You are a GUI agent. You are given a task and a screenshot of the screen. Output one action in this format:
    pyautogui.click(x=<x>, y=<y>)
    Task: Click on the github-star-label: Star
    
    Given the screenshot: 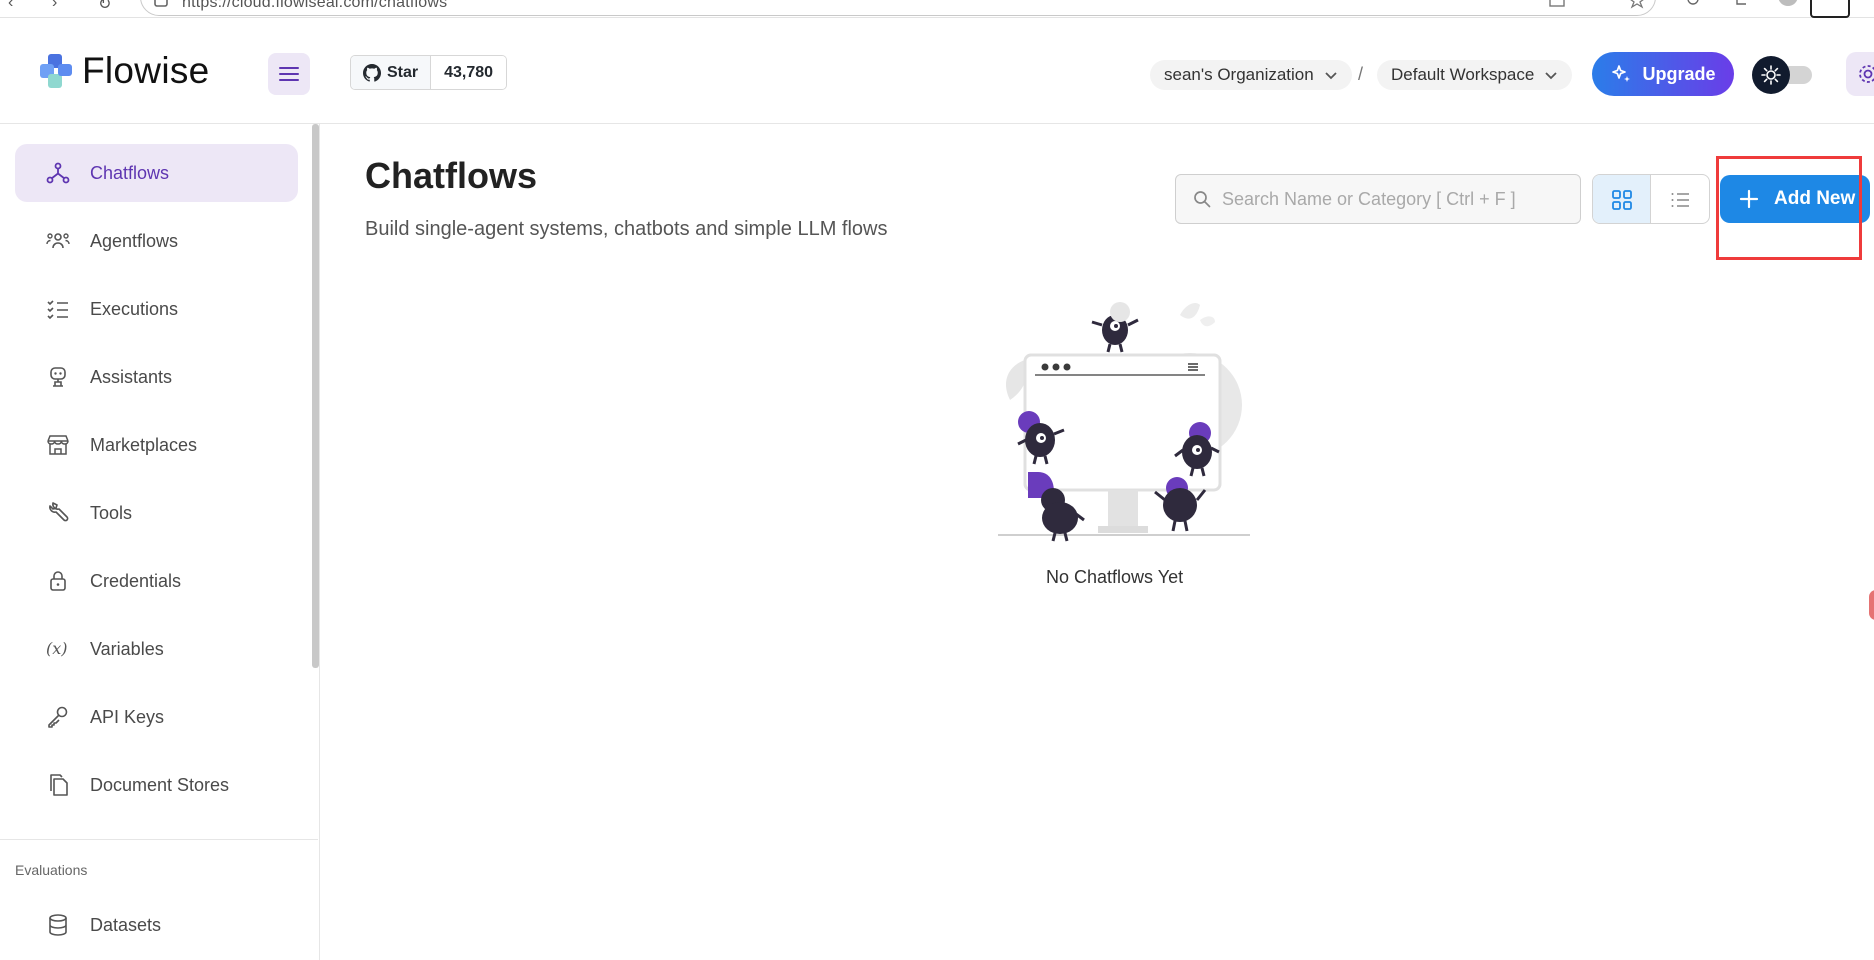 What is the action you would take?
    pyautogui.click(x=403, y=72)
    